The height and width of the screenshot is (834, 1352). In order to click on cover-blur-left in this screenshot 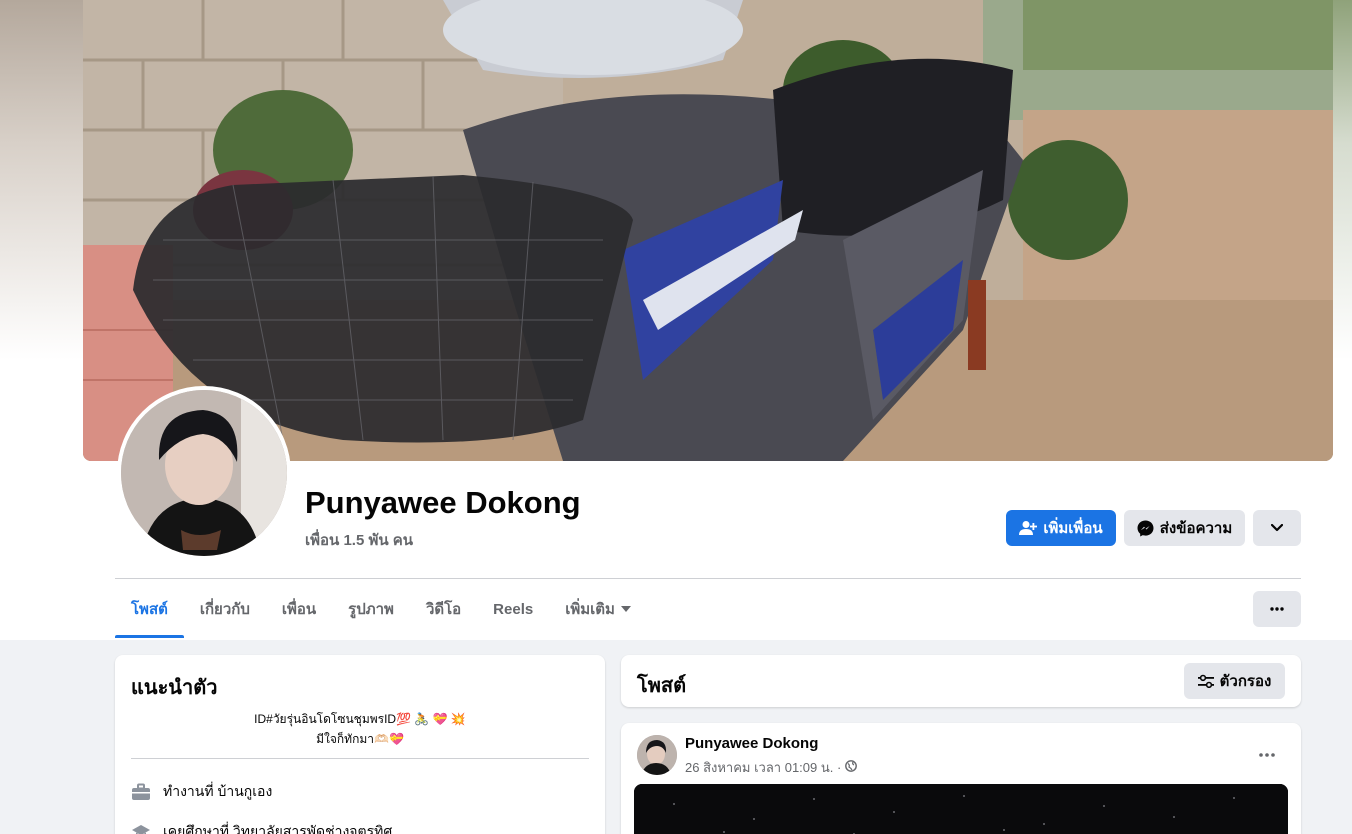, I will do `click(41, 180)`.